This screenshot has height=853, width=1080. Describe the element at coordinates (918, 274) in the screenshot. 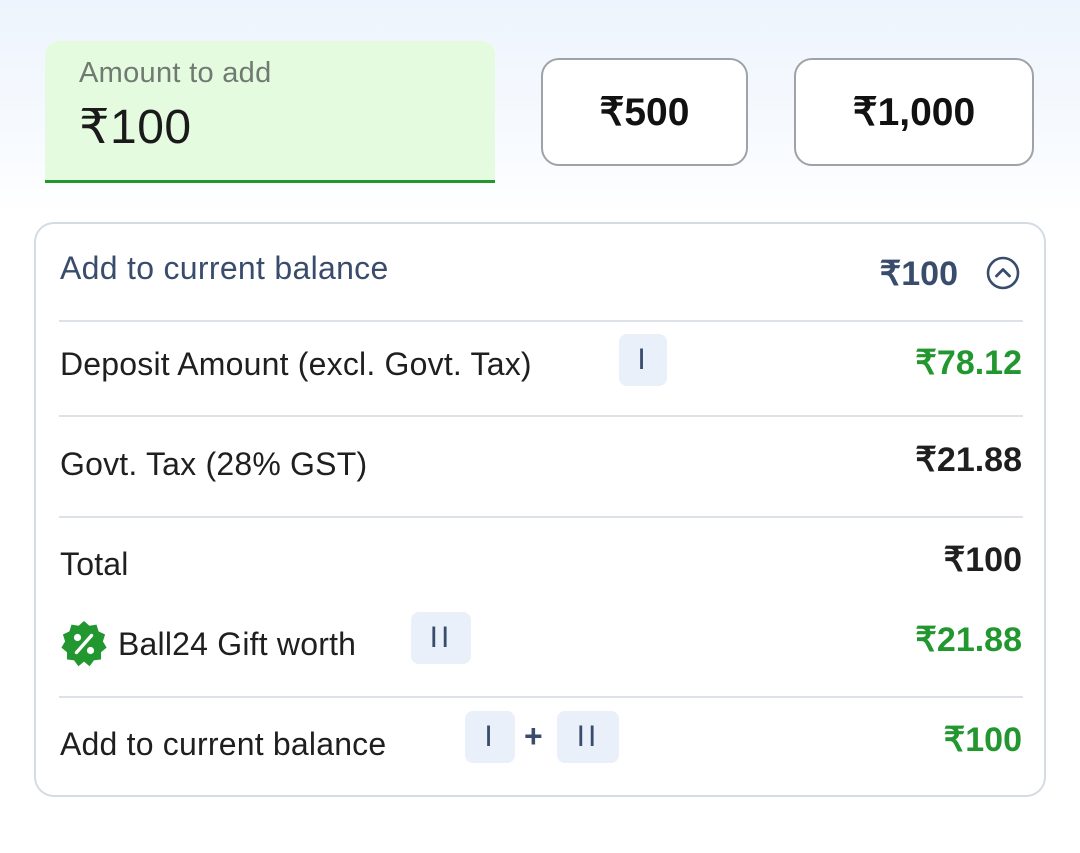

I see `breakdown-header-amount: ₹100` at that location.